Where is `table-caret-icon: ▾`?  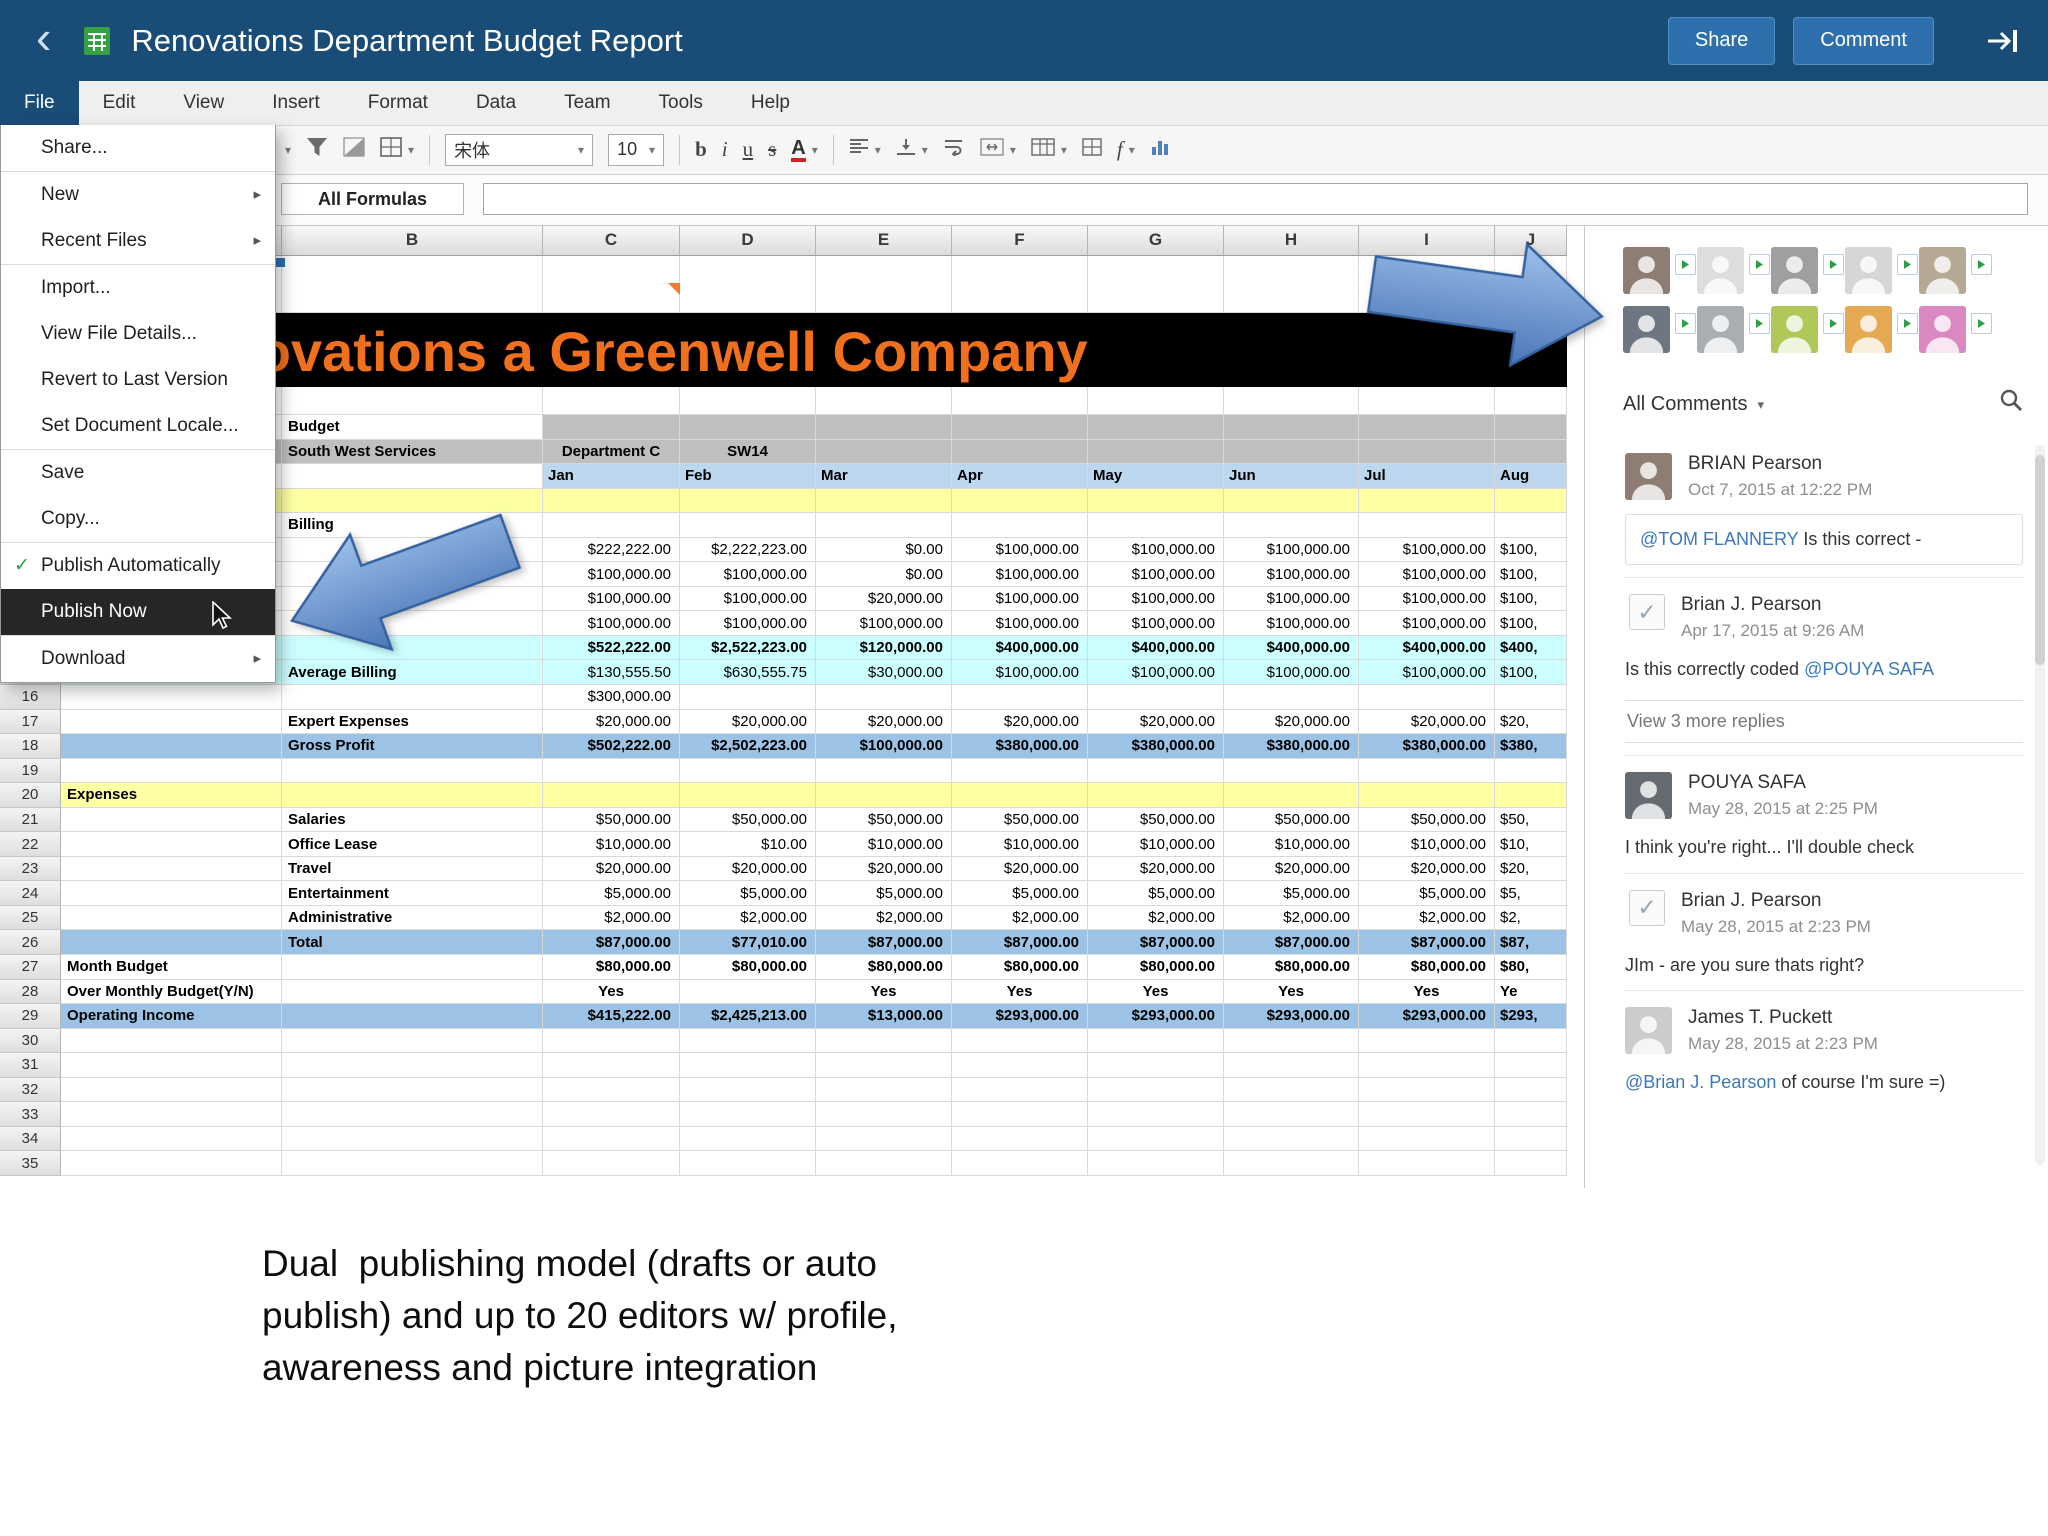
table-caret-icon: ▾ is located at coordinates (1064, 150).